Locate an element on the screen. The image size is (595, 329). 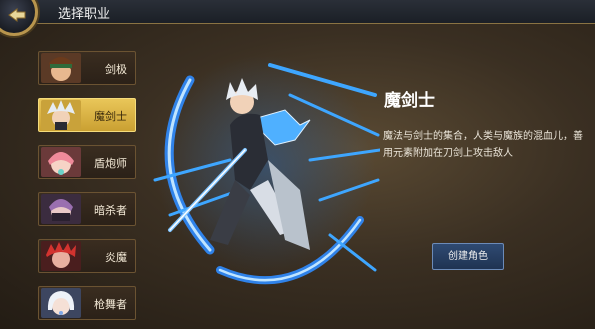
class-label: 魔剑士 is located at coordinates (110, 116).